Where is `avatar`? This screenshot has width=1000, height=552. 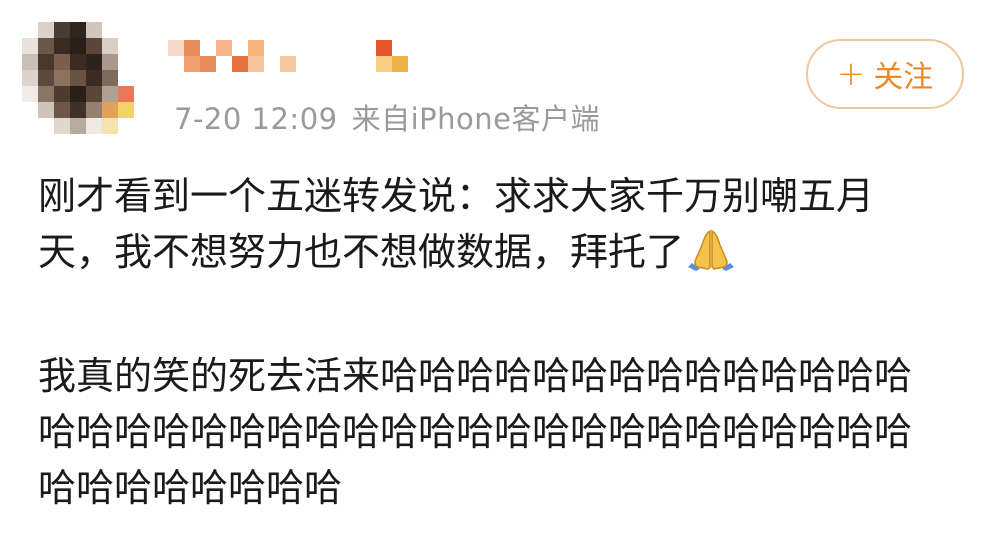 avatar is located at coordinates (86, 78).